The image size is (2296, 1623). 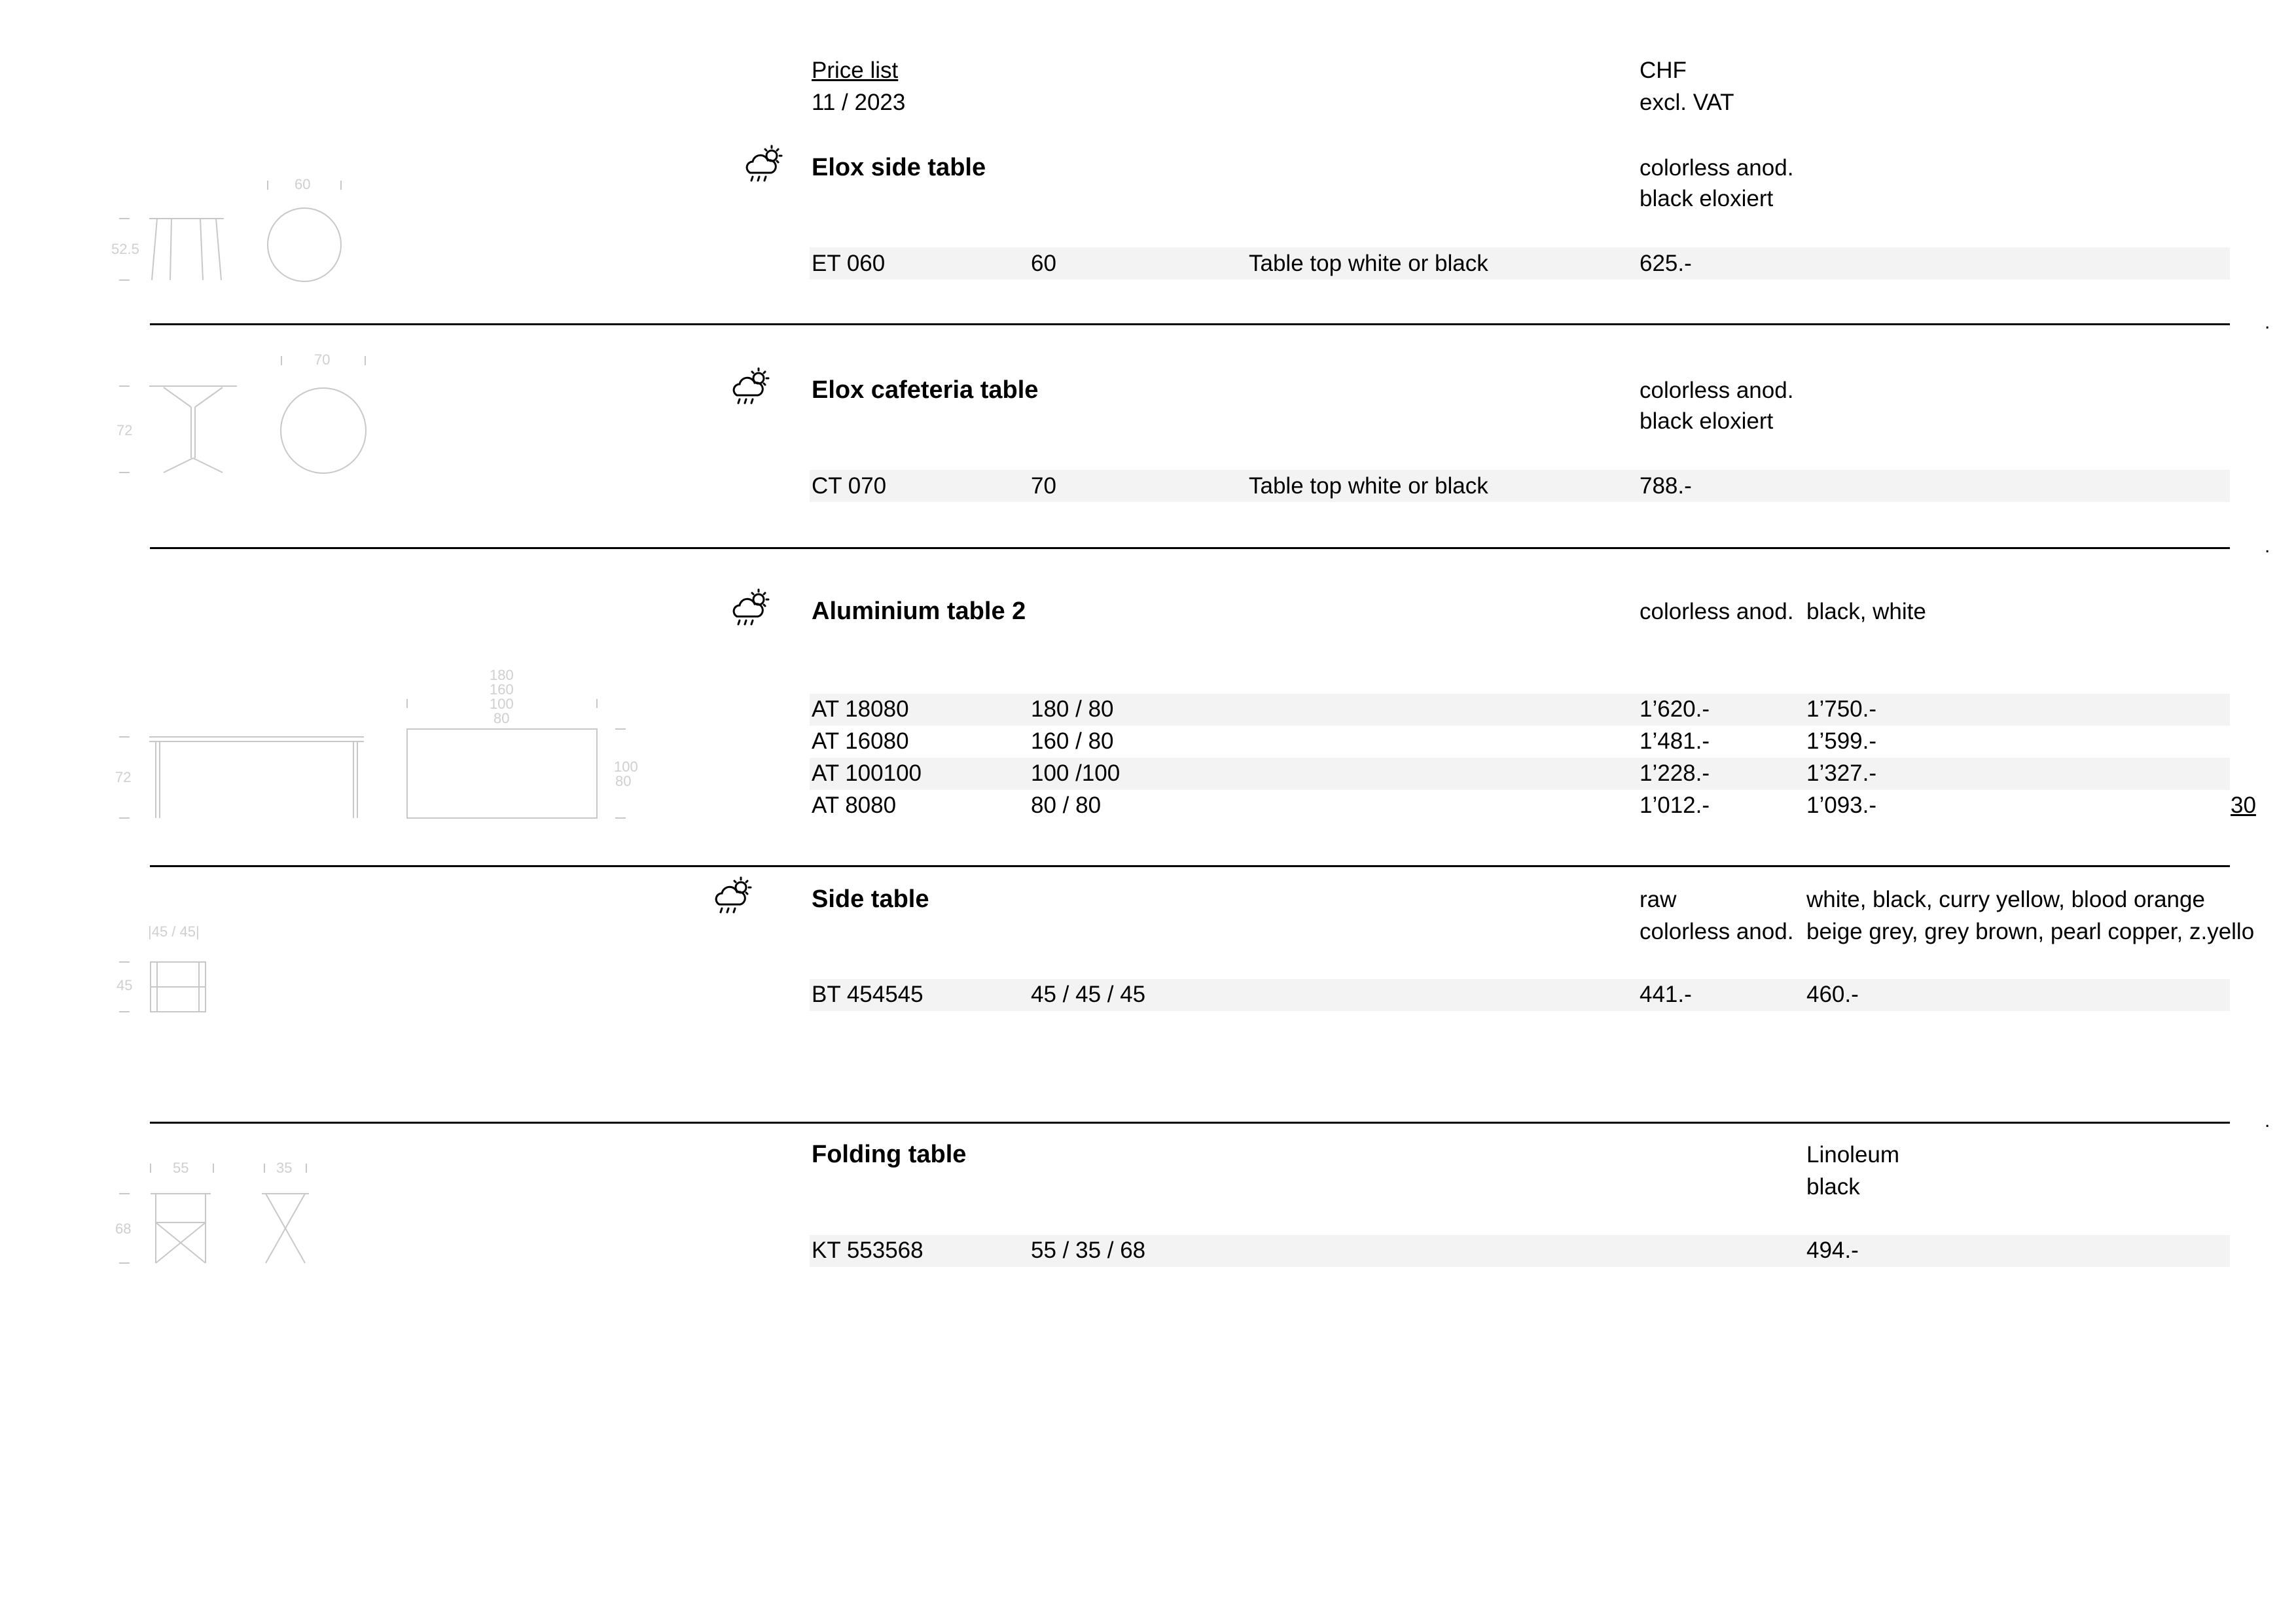 What do you see at coordinates (1841, 805) in the screenshot?
I see `price-secondary: 1’093.-` at bounding box center [1841, 805].